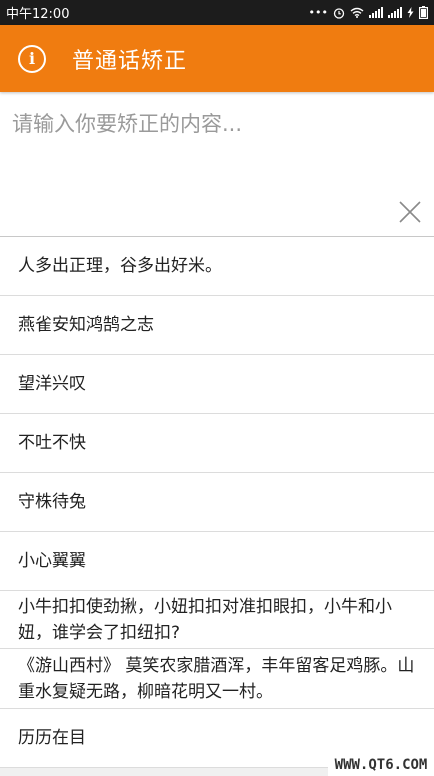 This screenshot has width=434, height=776. What do you see at coordinates (52, 502) in the screenshot?
I see `list-item-text: 守株待兔` at bounding box center [52, 502].